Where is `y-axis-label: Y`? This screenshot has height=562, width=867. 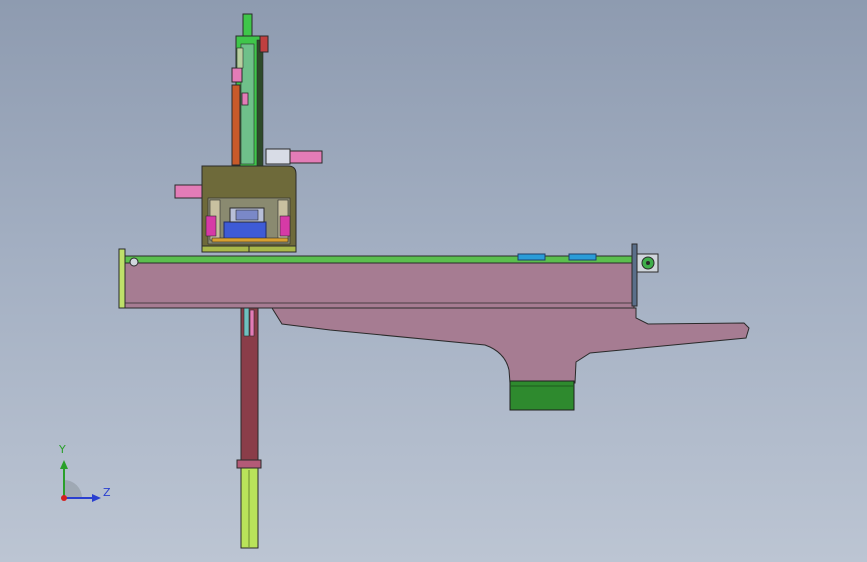 y-axis-label: Y is located at coordinates (62, 449).